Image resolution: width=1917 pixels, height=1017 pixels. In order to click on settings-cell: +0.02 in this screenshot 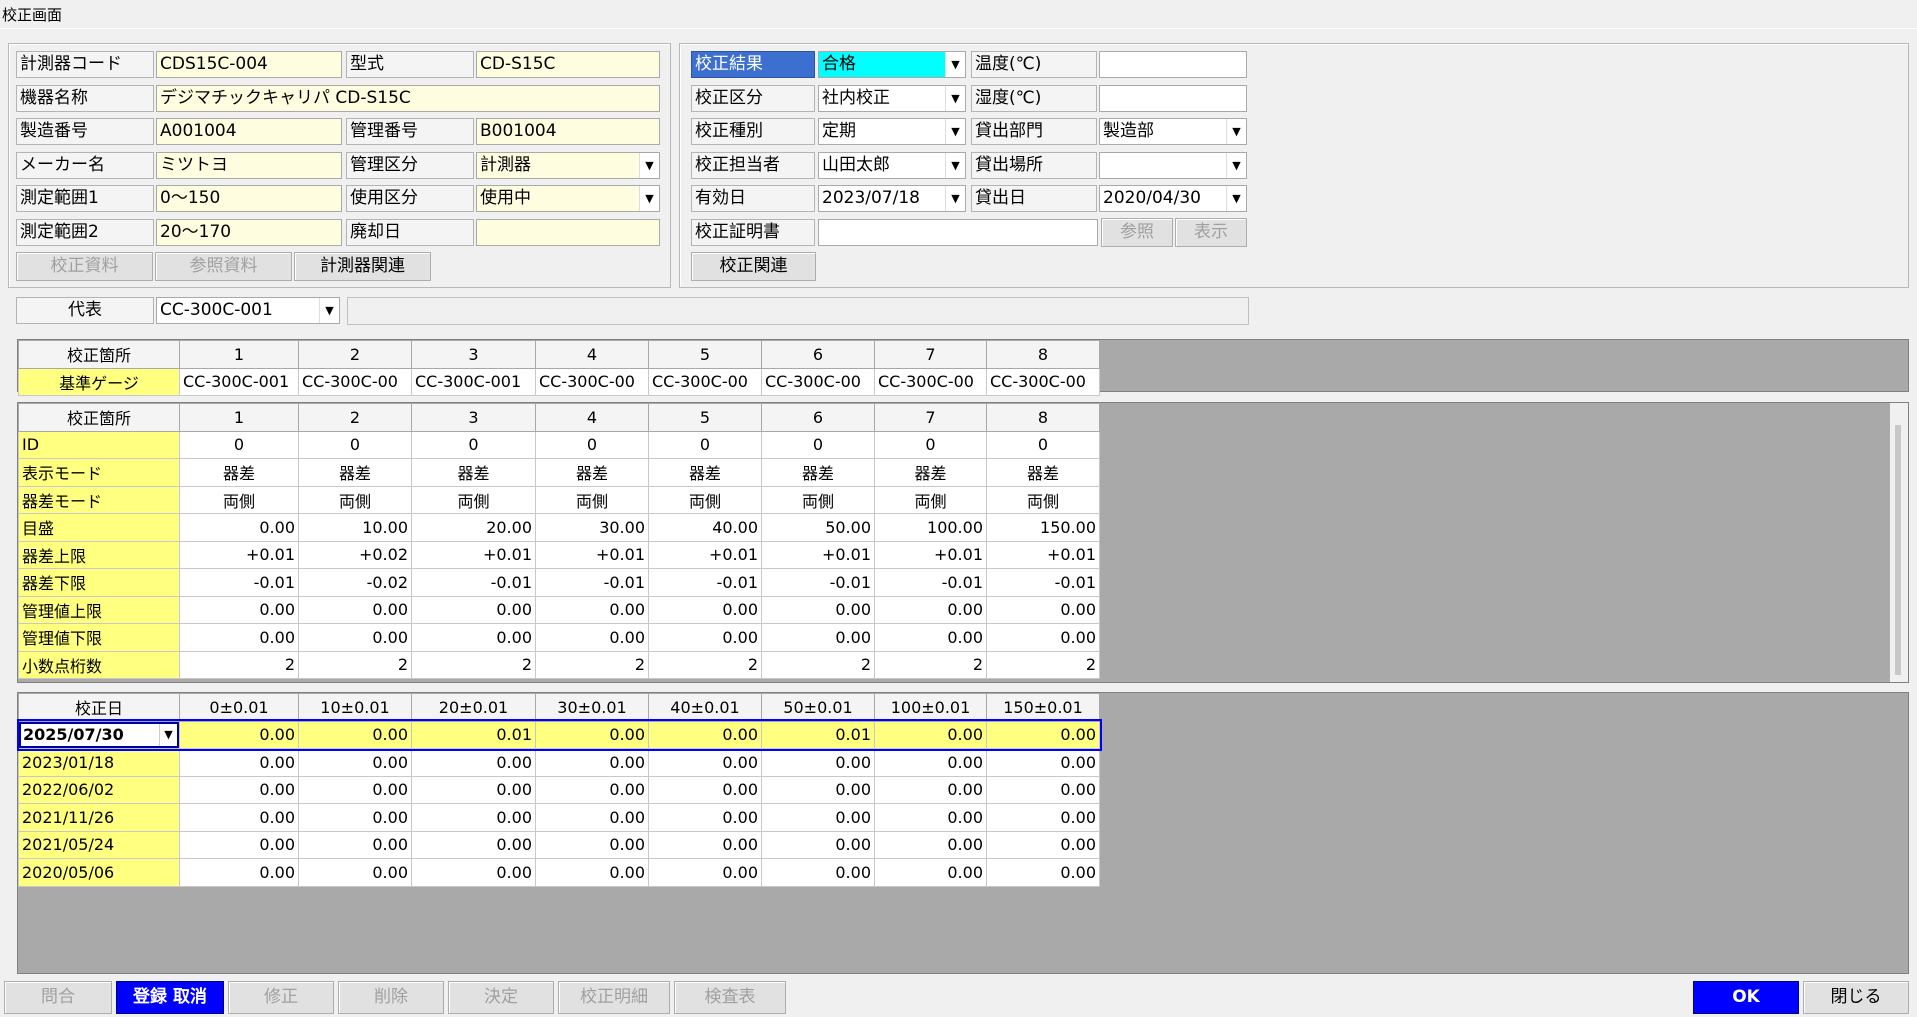, I will do `click(355, 554)`.